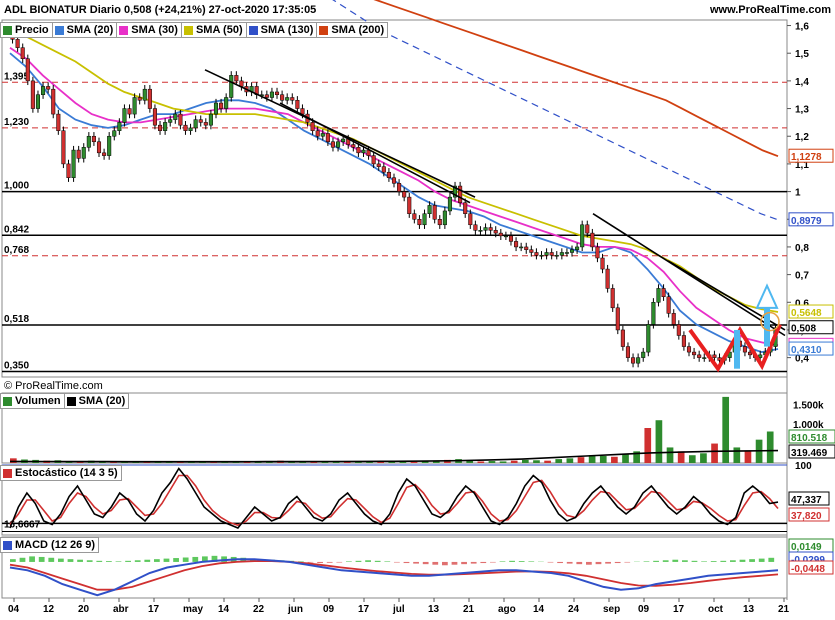 The image size is (835, 620). Describe the element at coordinates (49, 609) in the screenshot. I see `x-tick-label: 12` at that location.